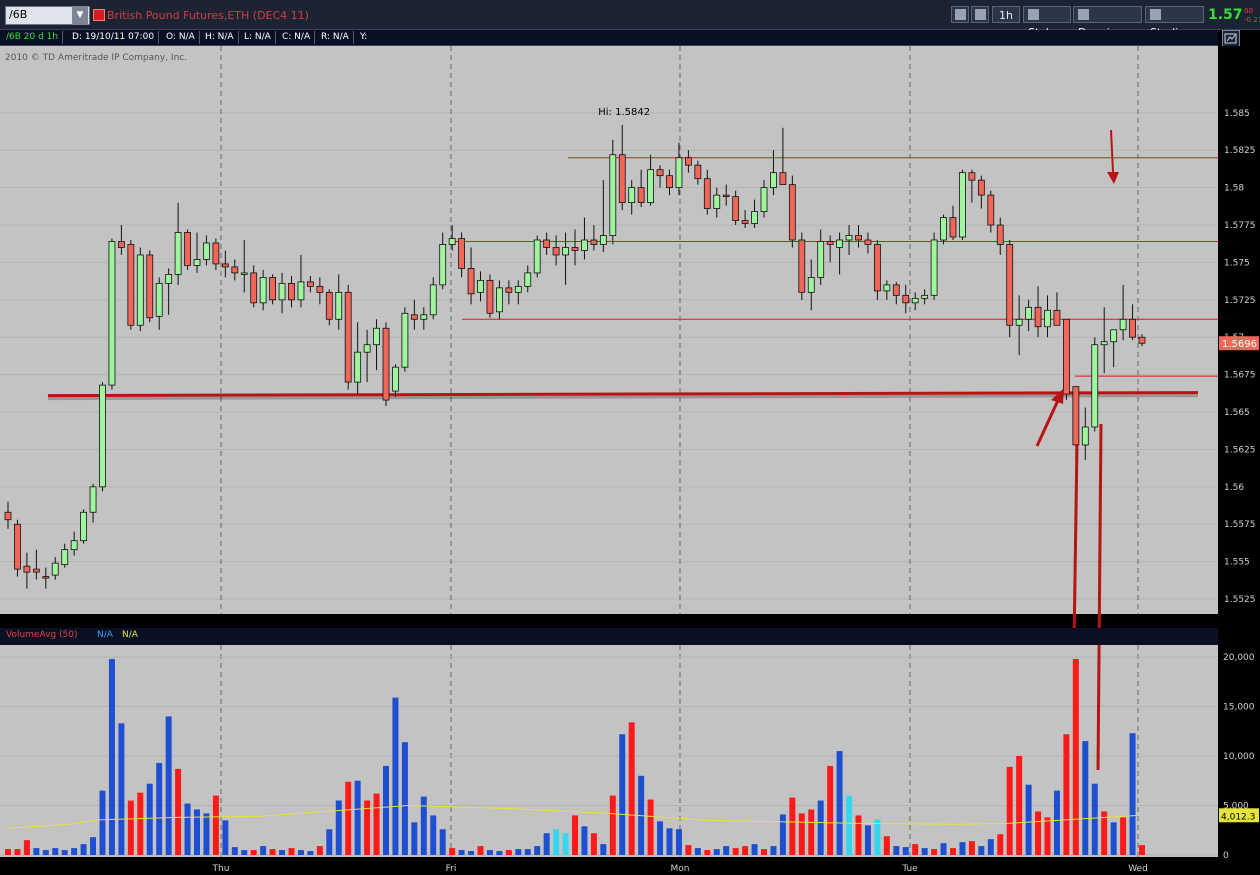  What do you see at coordinates (1240, 376) in the screenshot?
I see `price-tick-label: 1.5675` at bounding box center [1240, 376].